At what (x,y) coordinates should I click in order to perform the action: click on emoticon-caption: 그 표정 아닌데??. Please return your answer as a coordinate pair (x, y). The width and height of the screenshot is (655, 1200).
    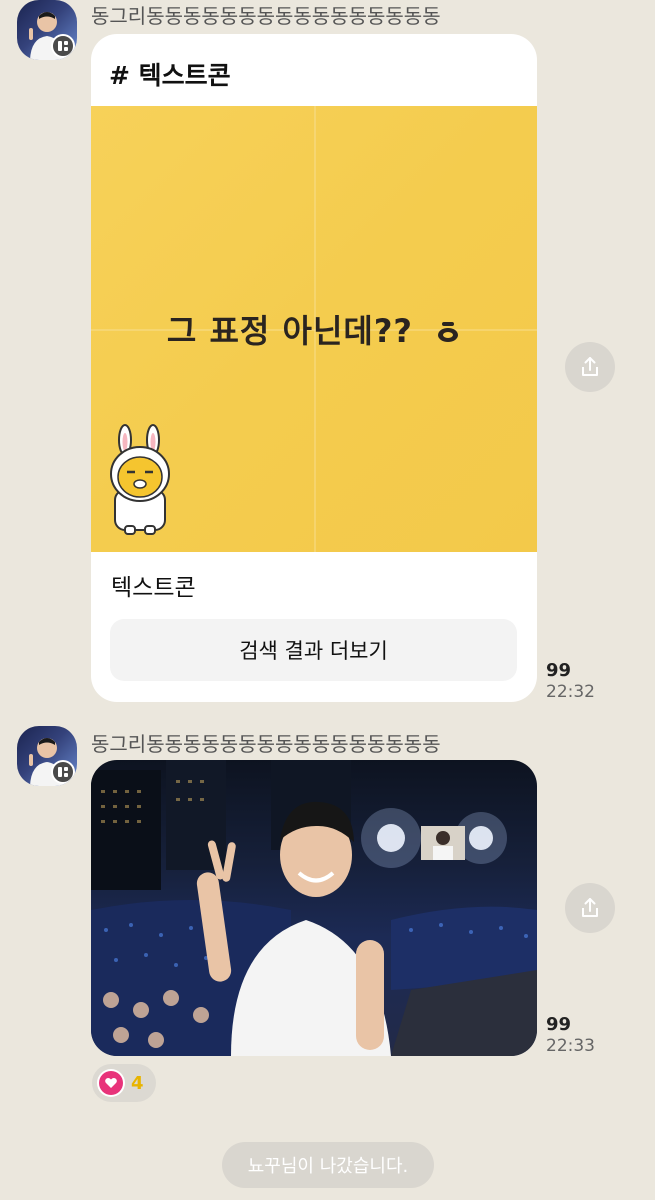
    Looking at the image, I should click on (314, 329).